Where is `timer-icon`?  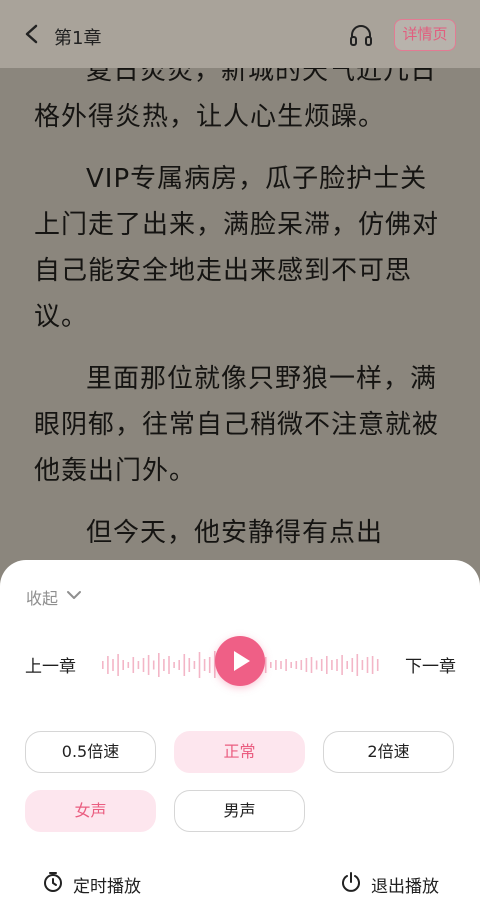
timer-icon is located at coordinates (53, 882).